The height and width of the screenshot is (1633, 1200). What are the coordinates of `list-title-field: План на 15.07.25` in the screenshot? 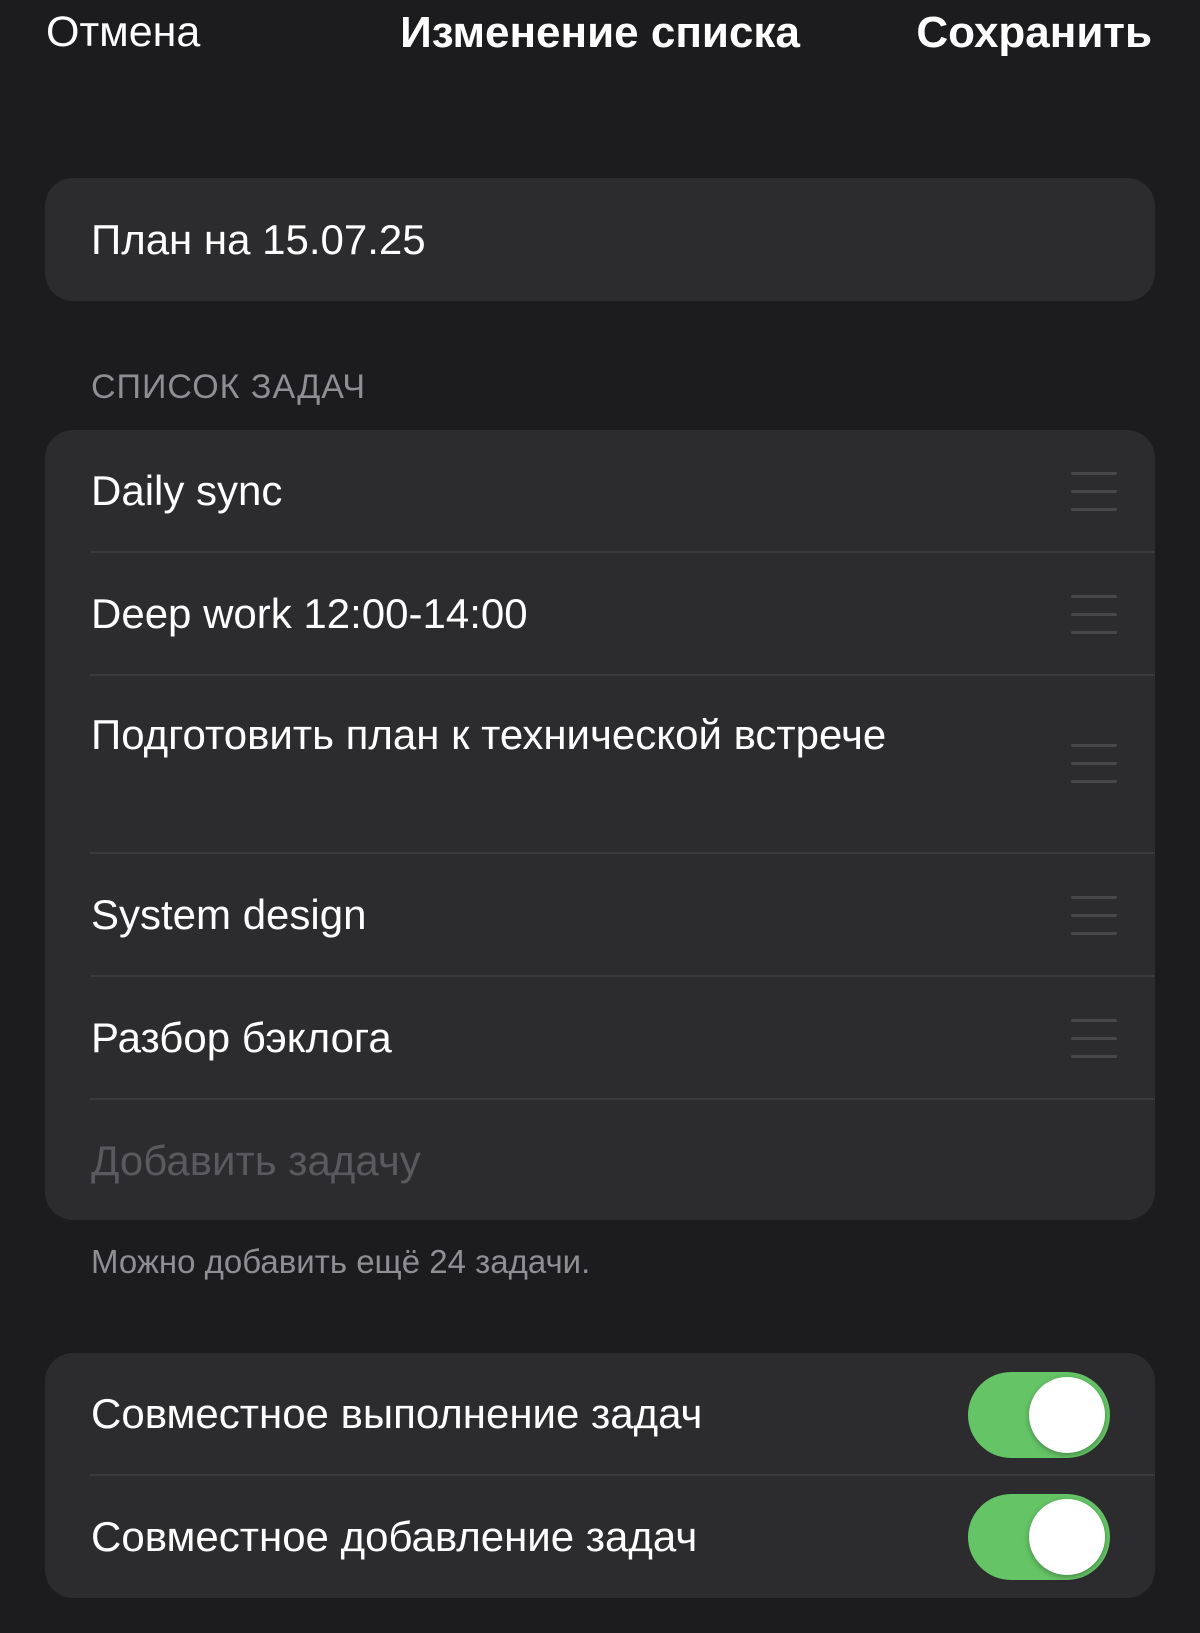 It's located at (258, 239).